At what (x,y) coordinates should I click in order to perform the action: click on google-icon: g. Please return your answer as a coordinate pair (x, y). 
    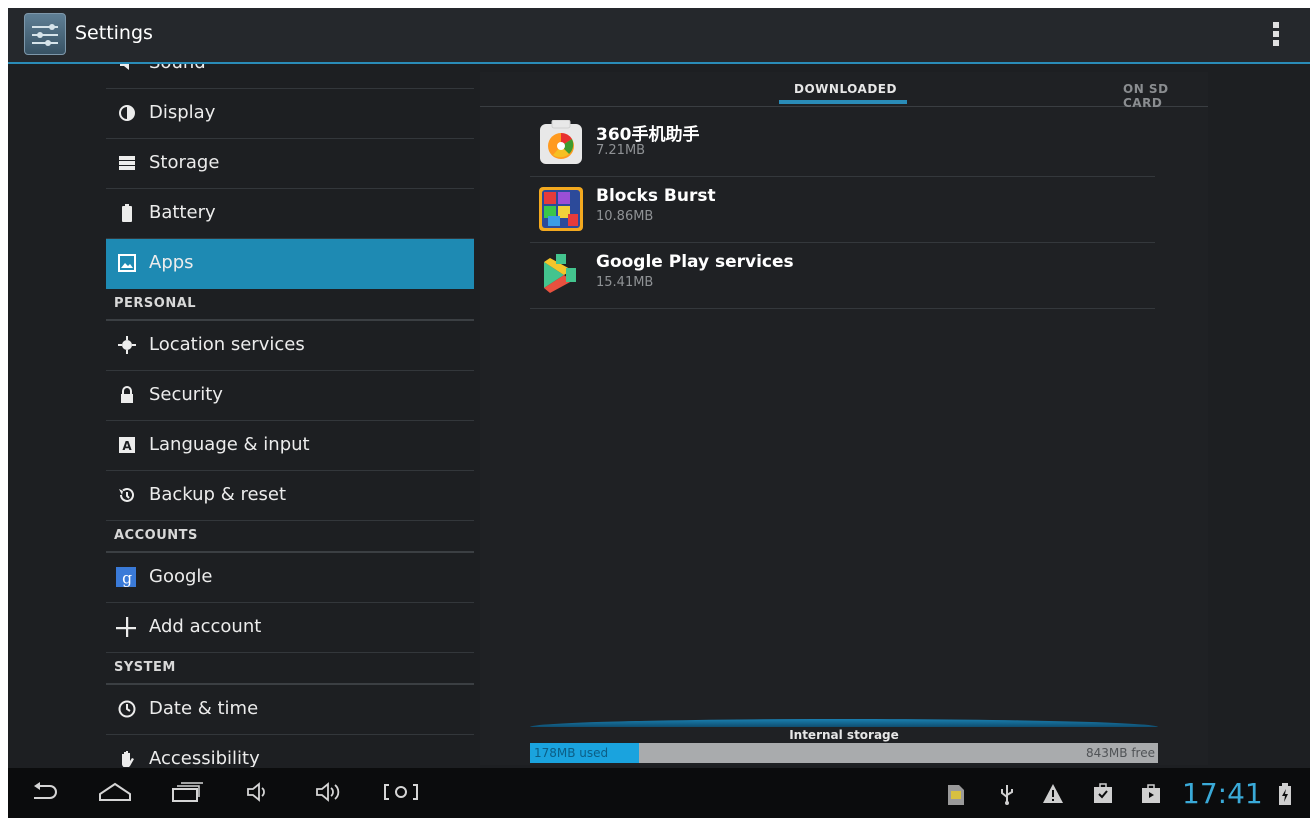
    Looking at the image, I should click on (126, 577).